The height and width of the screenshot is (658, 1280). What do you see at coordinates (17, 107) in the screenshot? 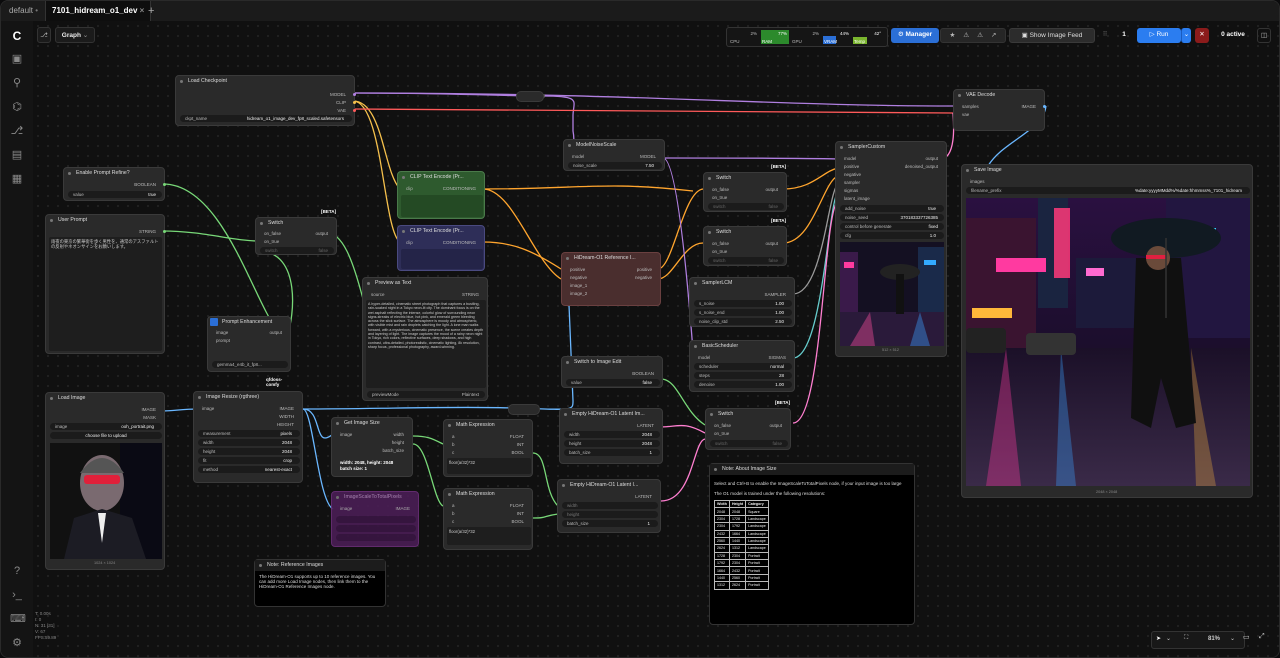
I see `models-icon: ⌬` at bounding box center [17, 107].